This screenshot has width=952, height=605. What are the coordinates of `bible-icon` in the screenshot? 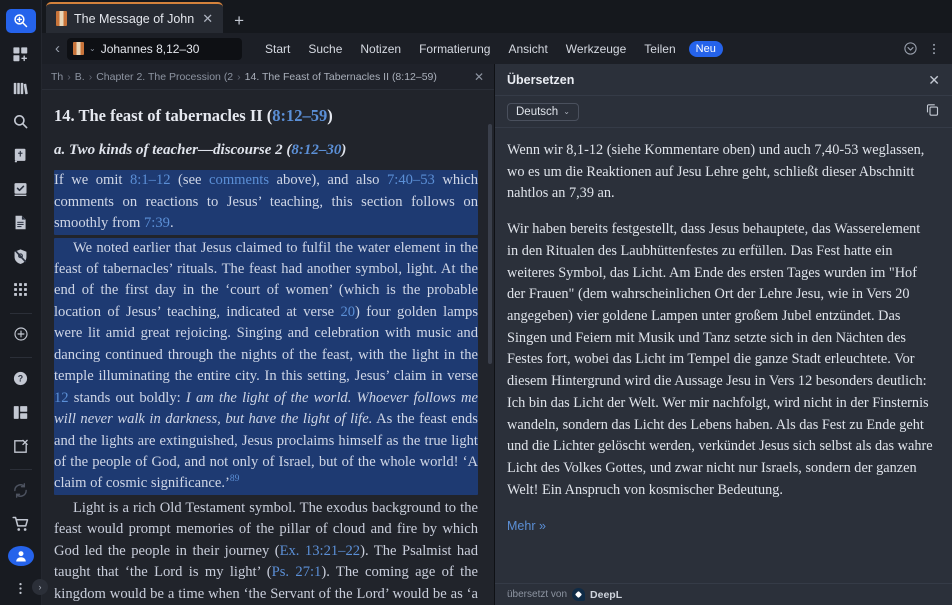 It's located at (21, 156).